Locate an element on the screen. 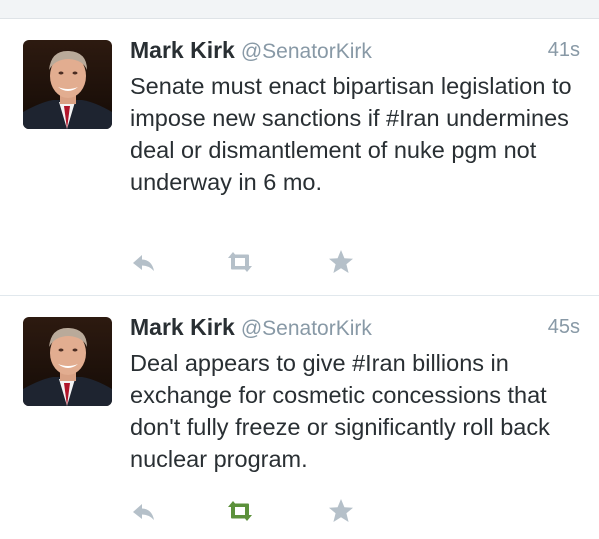 This screenshot has width=599, height=539. tweet-timestamp: 45s is located at coordinates (564, 327).